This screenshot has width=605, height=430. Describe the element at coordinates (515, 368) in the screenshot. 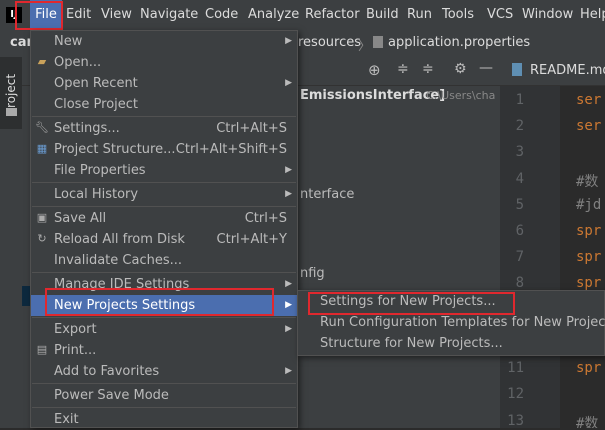

I see `line-number: 11` at that location.